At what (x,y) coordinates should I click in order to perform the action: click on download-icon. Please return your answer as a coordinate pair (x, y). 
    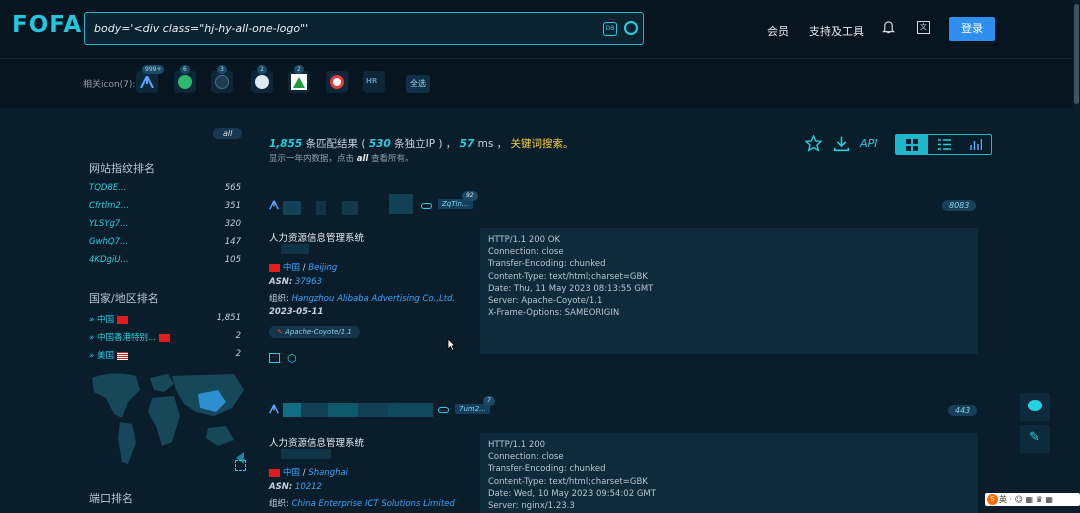
    Looking at the image, I should click on (841, 143).